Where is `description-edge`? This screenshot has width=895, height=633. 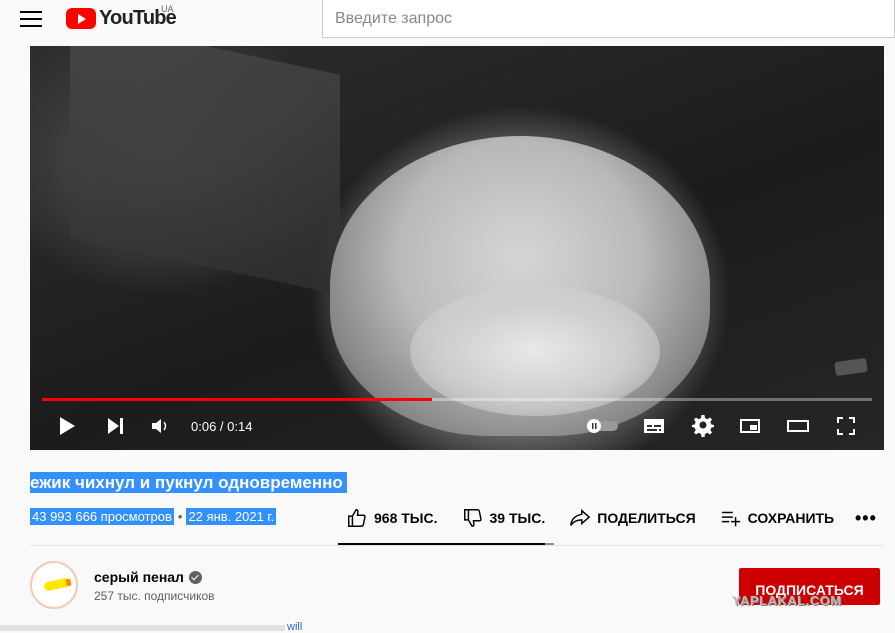
description-edge is located at coordinates (142, 628).